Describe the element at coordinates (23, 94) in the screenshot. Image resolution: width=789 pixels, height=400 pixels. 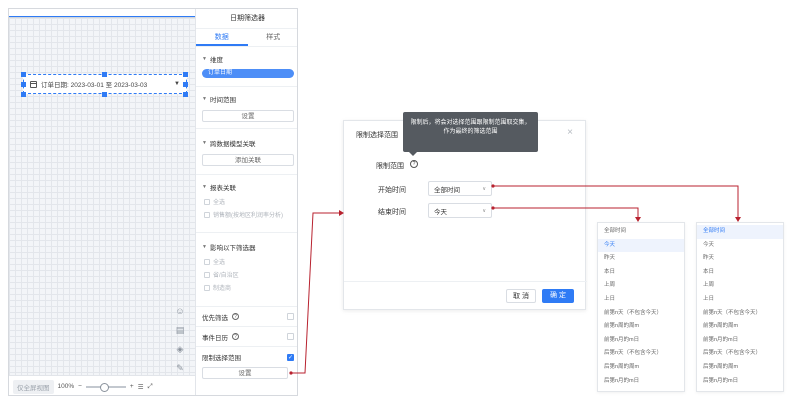
I see `resize-handle-bl` at that location.